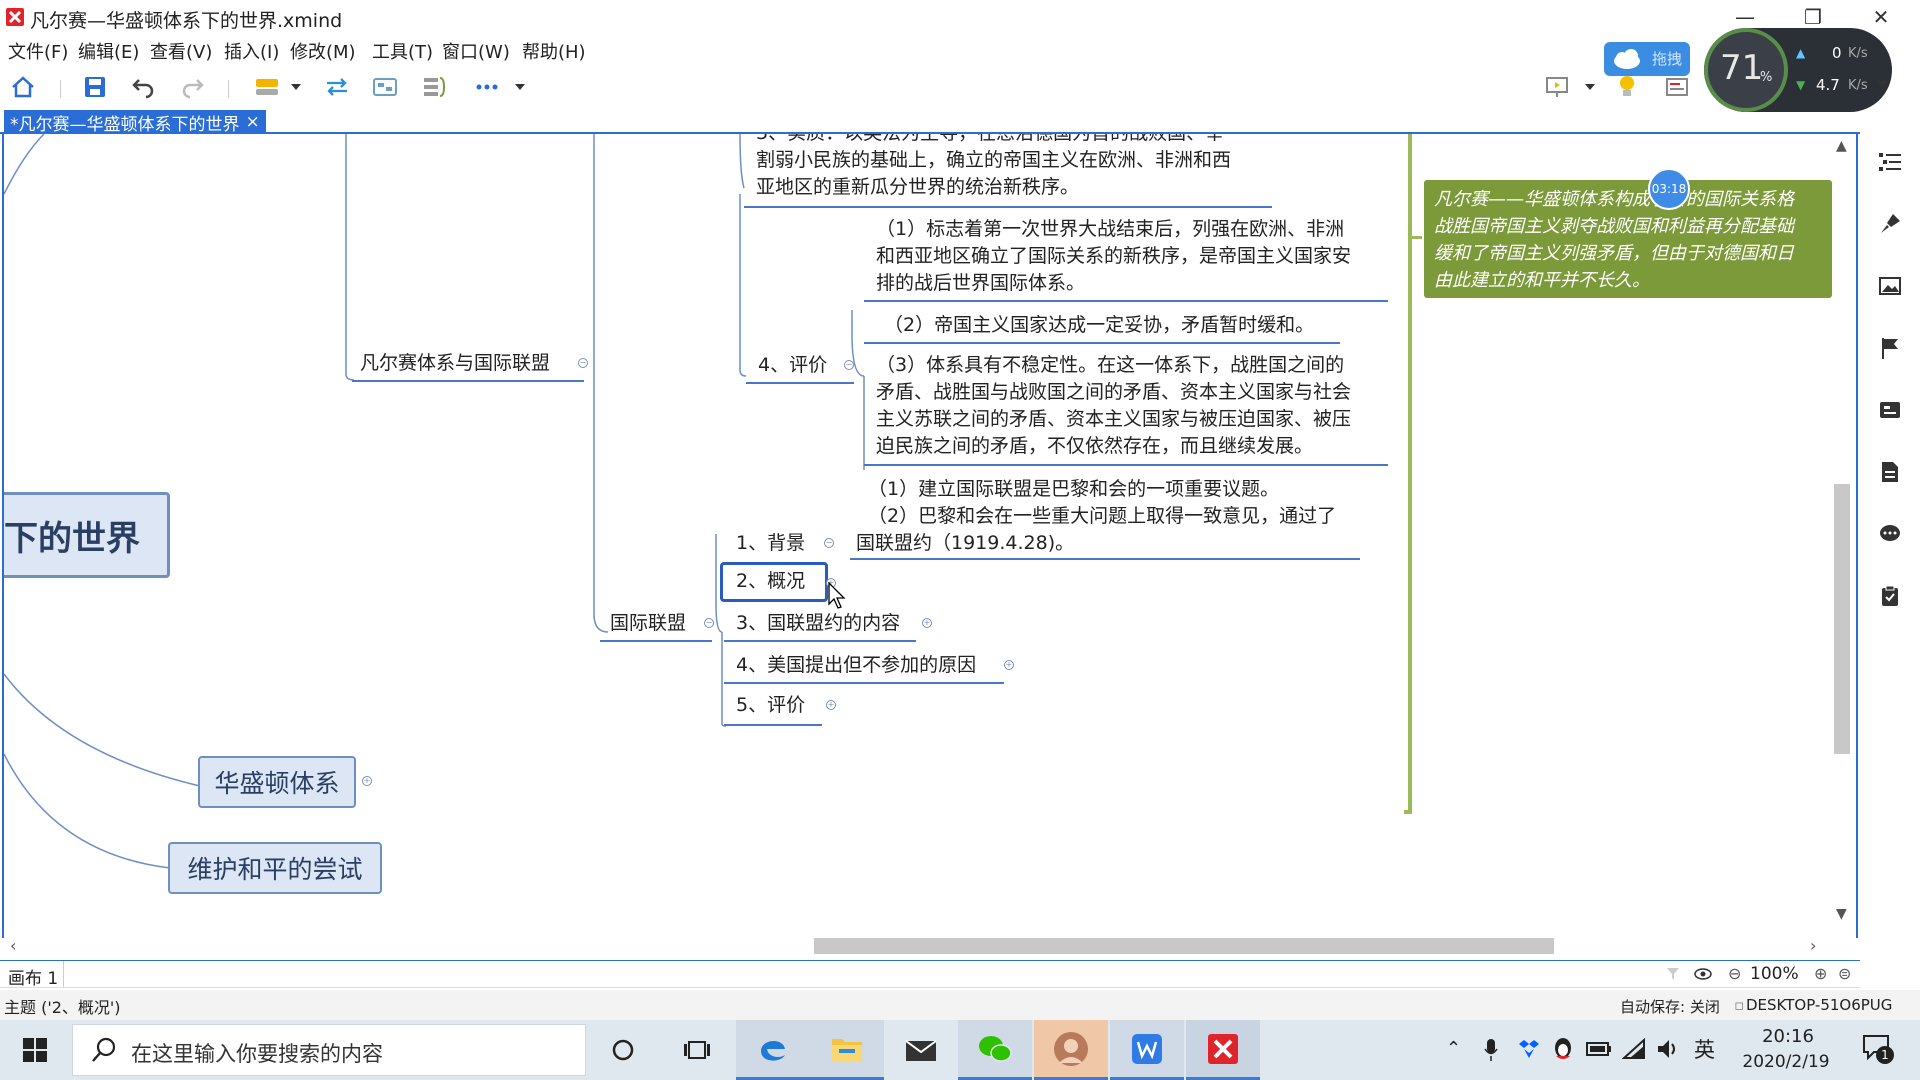  I want to click on wifi-icon, so click(1634, 1049).